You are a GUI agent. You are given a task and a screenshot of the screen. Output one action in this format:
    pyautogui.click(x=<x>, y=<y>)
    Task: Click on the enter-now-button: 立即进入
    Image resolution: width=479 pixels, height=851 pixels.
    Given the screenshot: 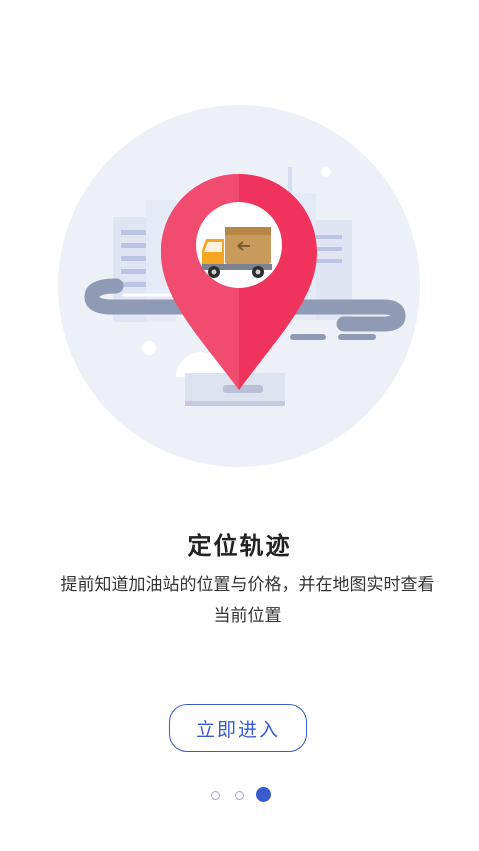 What is the action you would take?
    pyautogui.click(x=238, y=728)
    